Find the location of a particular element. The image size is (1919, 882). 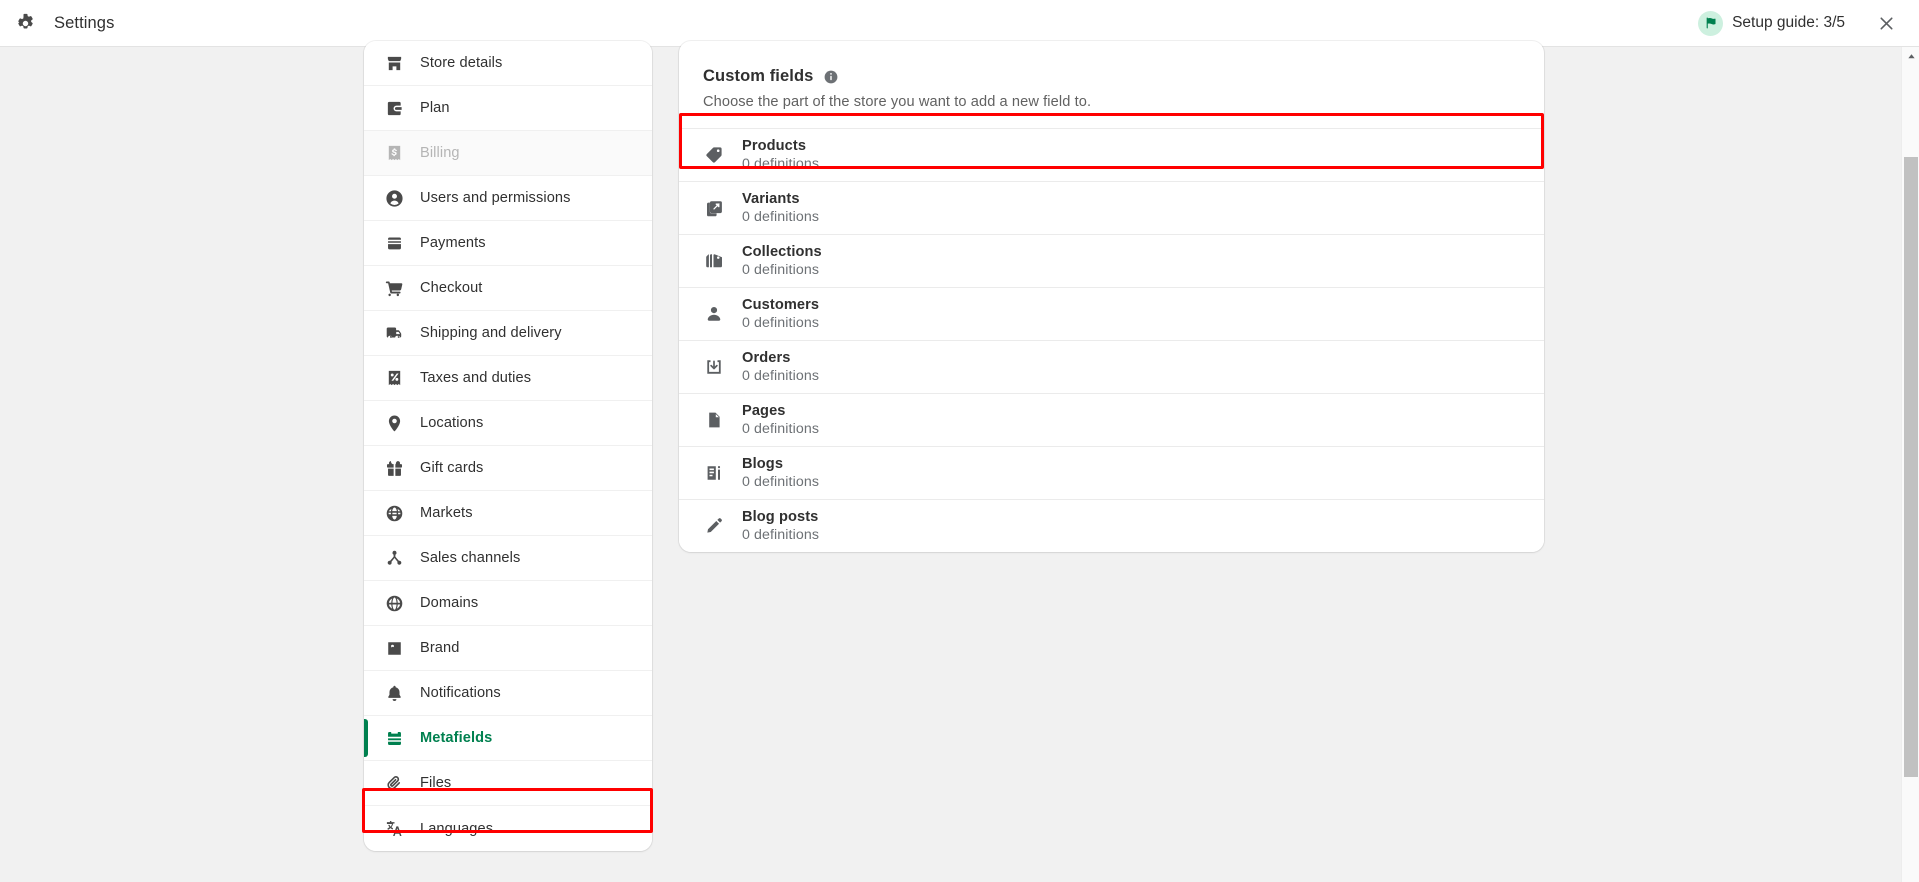

resource-name: Pages is located at coordinates (764, 411).